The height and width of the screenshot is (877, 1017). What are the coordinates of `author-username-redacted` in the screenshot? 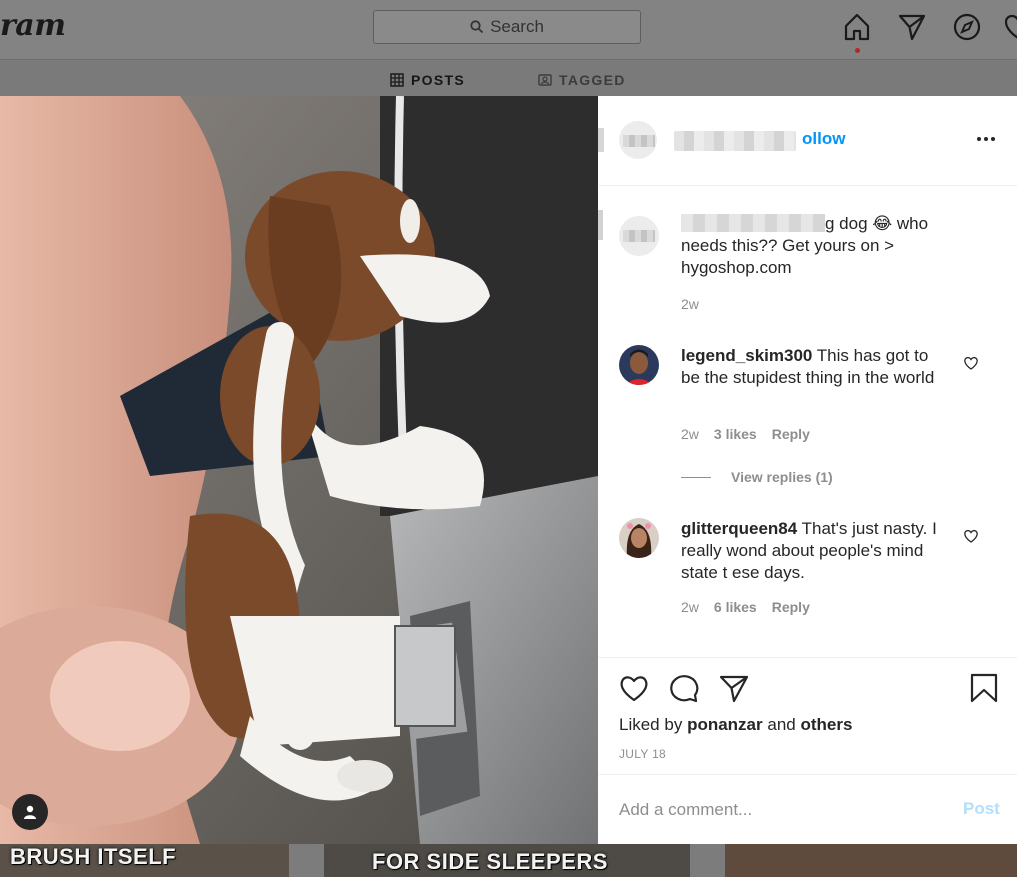 It's located at (735, 141).